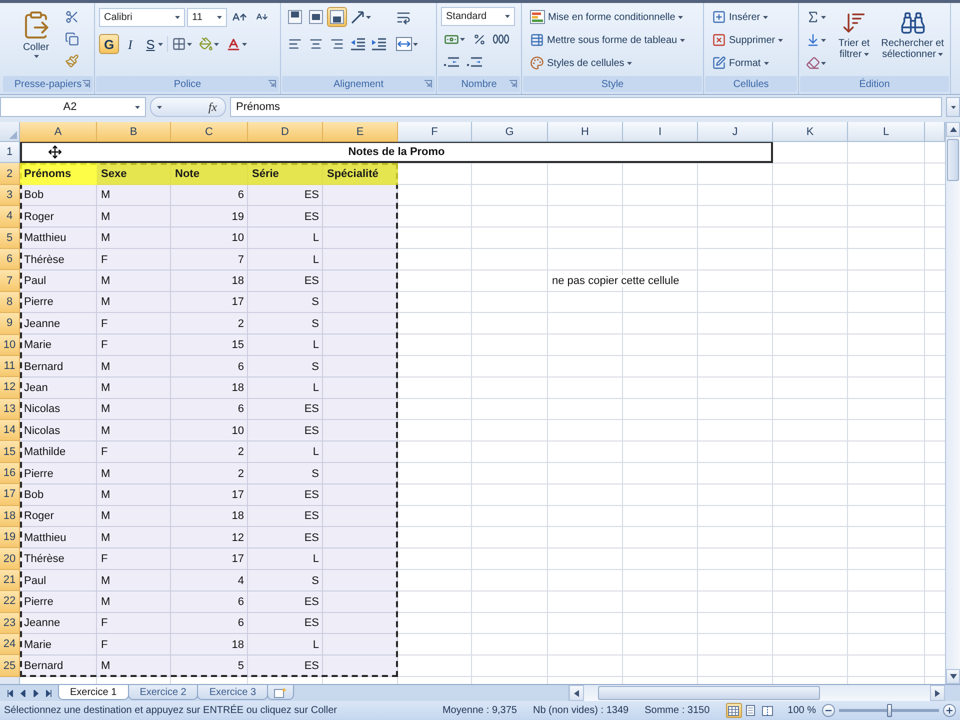 The height and width of the screenshot is (720, 960). I want to click on column-header: A, so click(58, 132).